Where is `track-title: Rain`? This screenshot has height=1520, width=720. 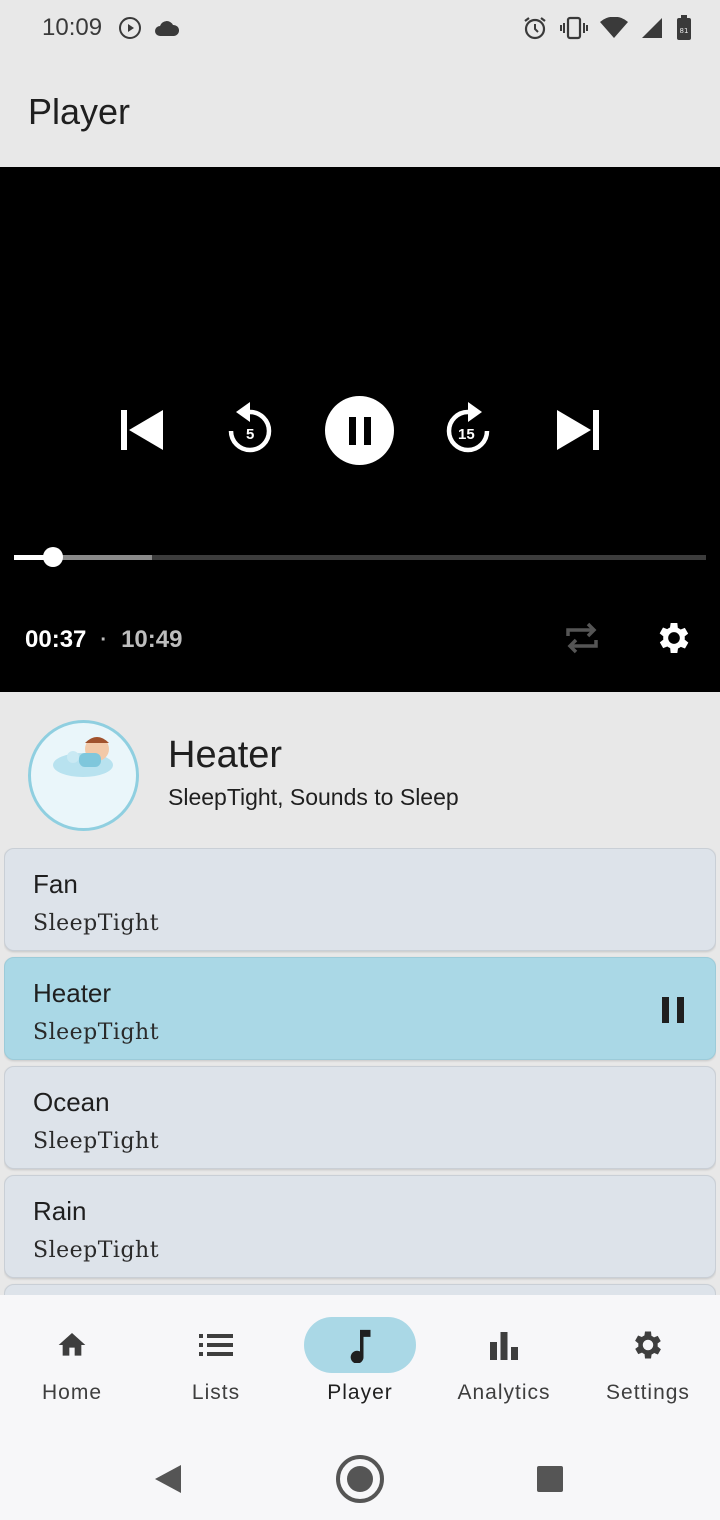 track-title: Rain is located at coordinates (60, 1211).